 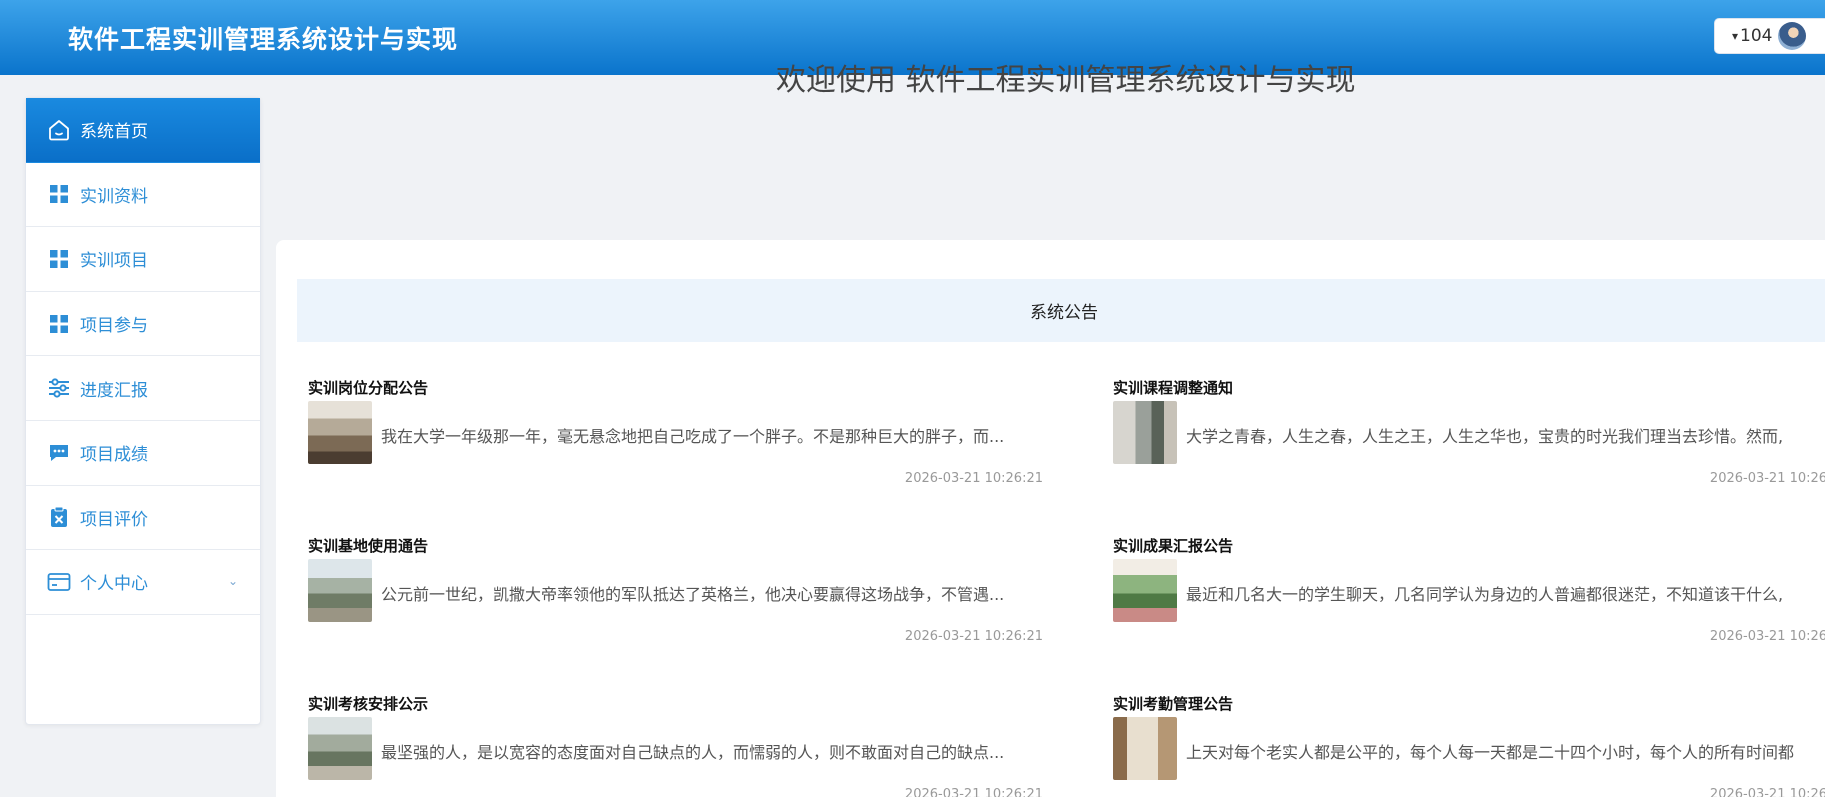 I want to click on sidebar-item-label: 系统首页, so click(x=114, y=132).